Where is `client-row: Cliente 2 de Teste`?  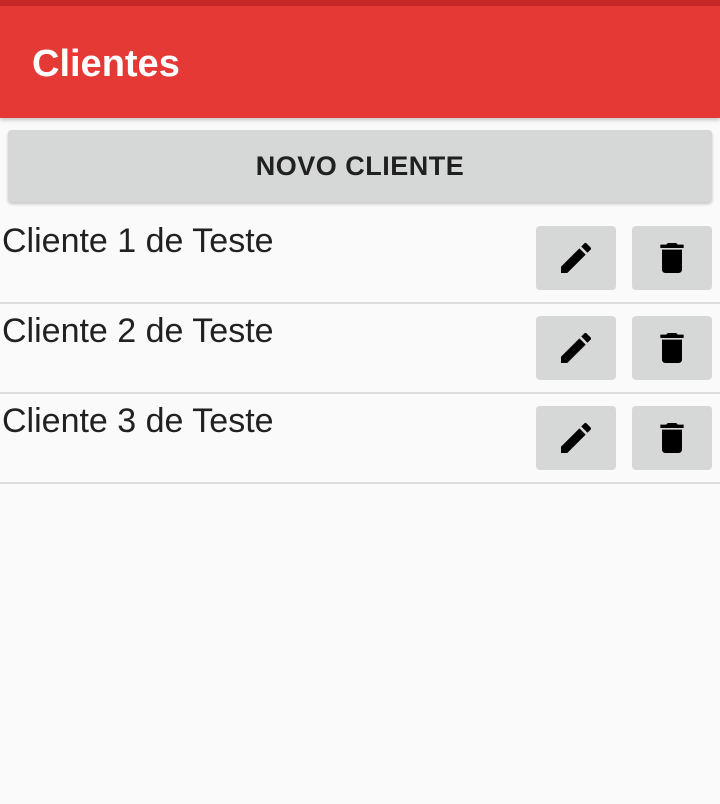 client-row: Cliente 2 de Teste is located at coordinates (360, 349).